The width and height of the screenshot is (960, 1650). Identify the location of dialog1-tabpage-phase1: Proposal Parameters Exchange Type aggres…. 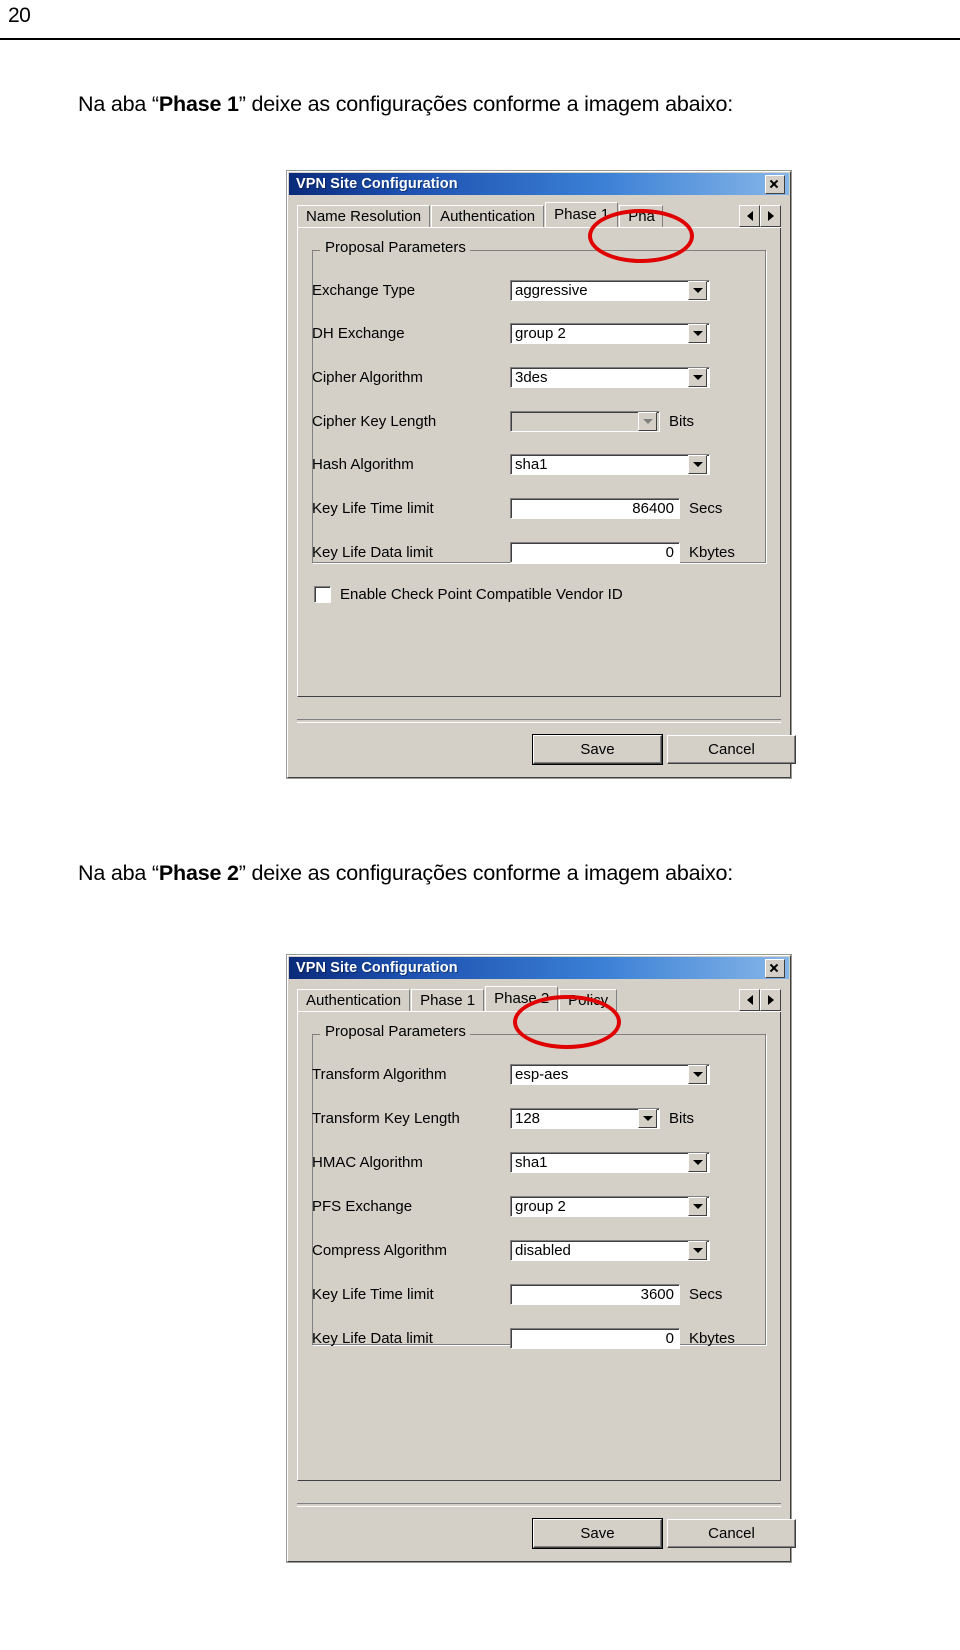
(539, 462).